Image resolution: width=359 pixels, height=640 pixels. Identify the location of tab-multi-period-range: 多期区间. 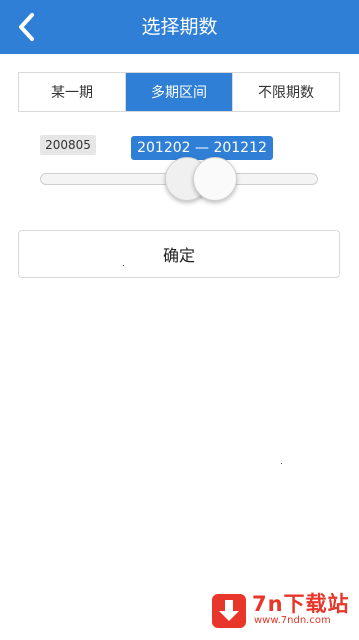
(178, 92).